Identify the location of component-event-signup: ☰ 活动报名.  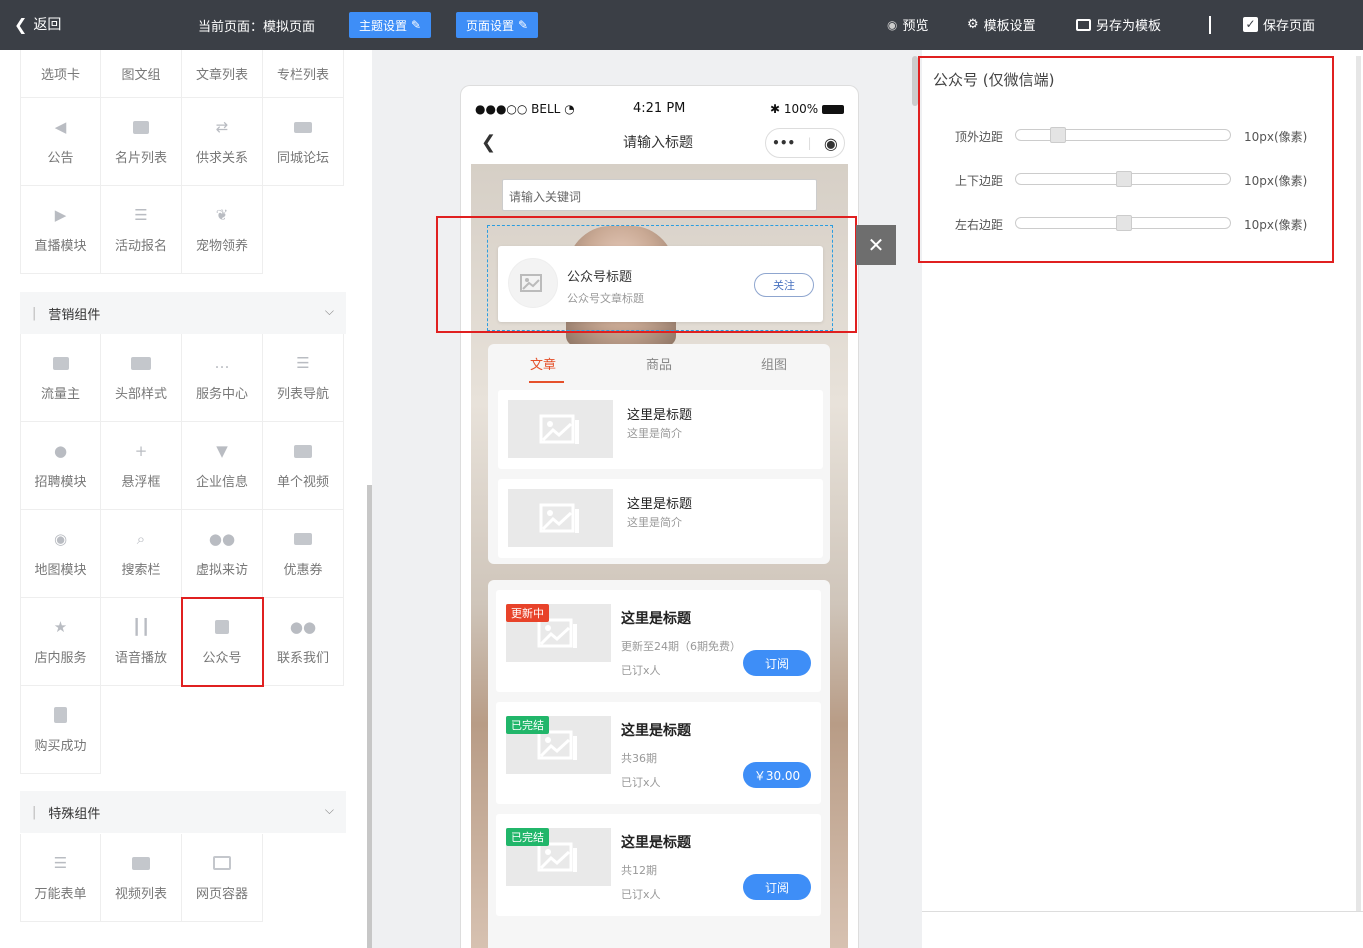
(141, 230).